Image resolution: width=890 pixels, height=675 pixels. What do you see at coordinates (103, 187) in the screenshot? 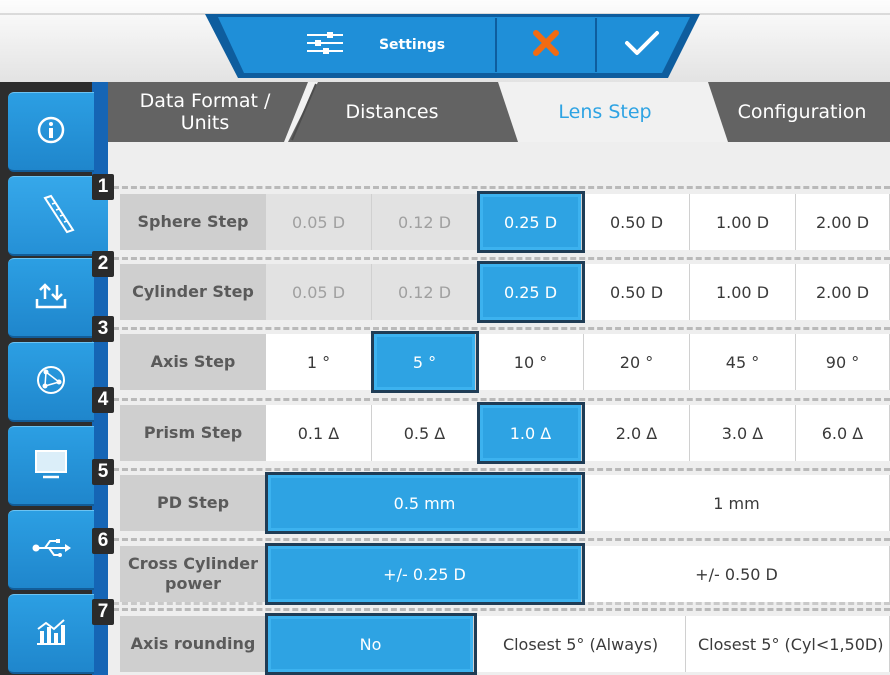
I see `row-number-badge: 1` at bounding box center [103, 187].